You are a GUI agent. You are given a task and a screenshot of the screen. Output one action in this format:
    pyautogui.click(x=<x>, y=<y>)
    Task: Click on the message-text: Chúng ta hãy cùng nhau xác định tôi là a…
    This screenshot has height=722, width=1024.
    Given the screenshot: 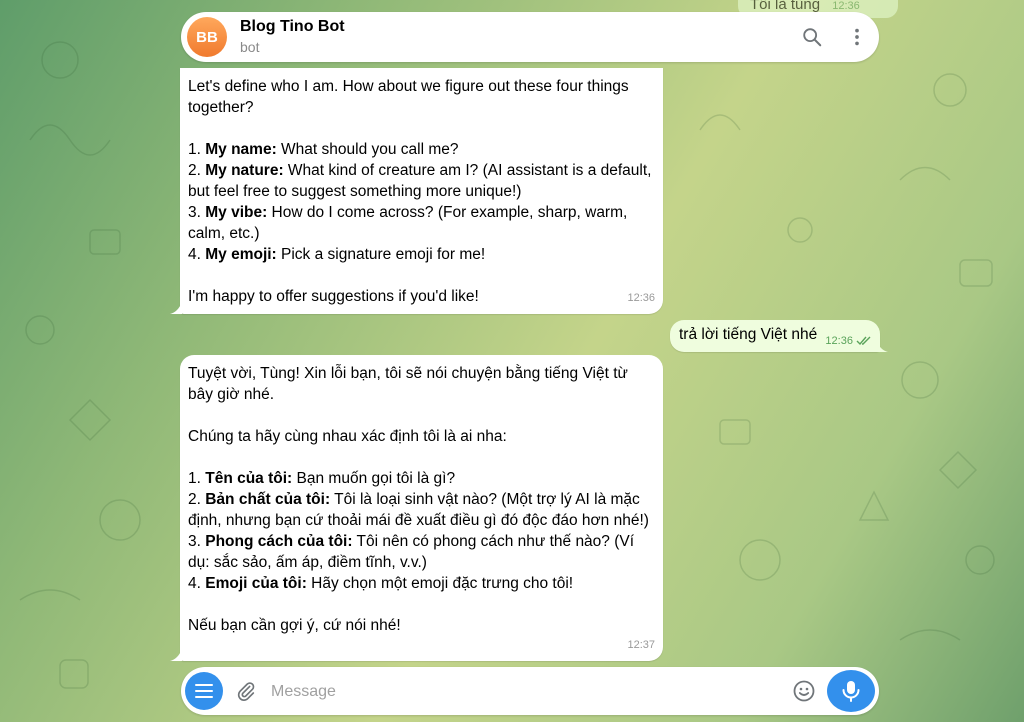 What is the action you would take?
    pyautogui.click(x=347, y=436)
    